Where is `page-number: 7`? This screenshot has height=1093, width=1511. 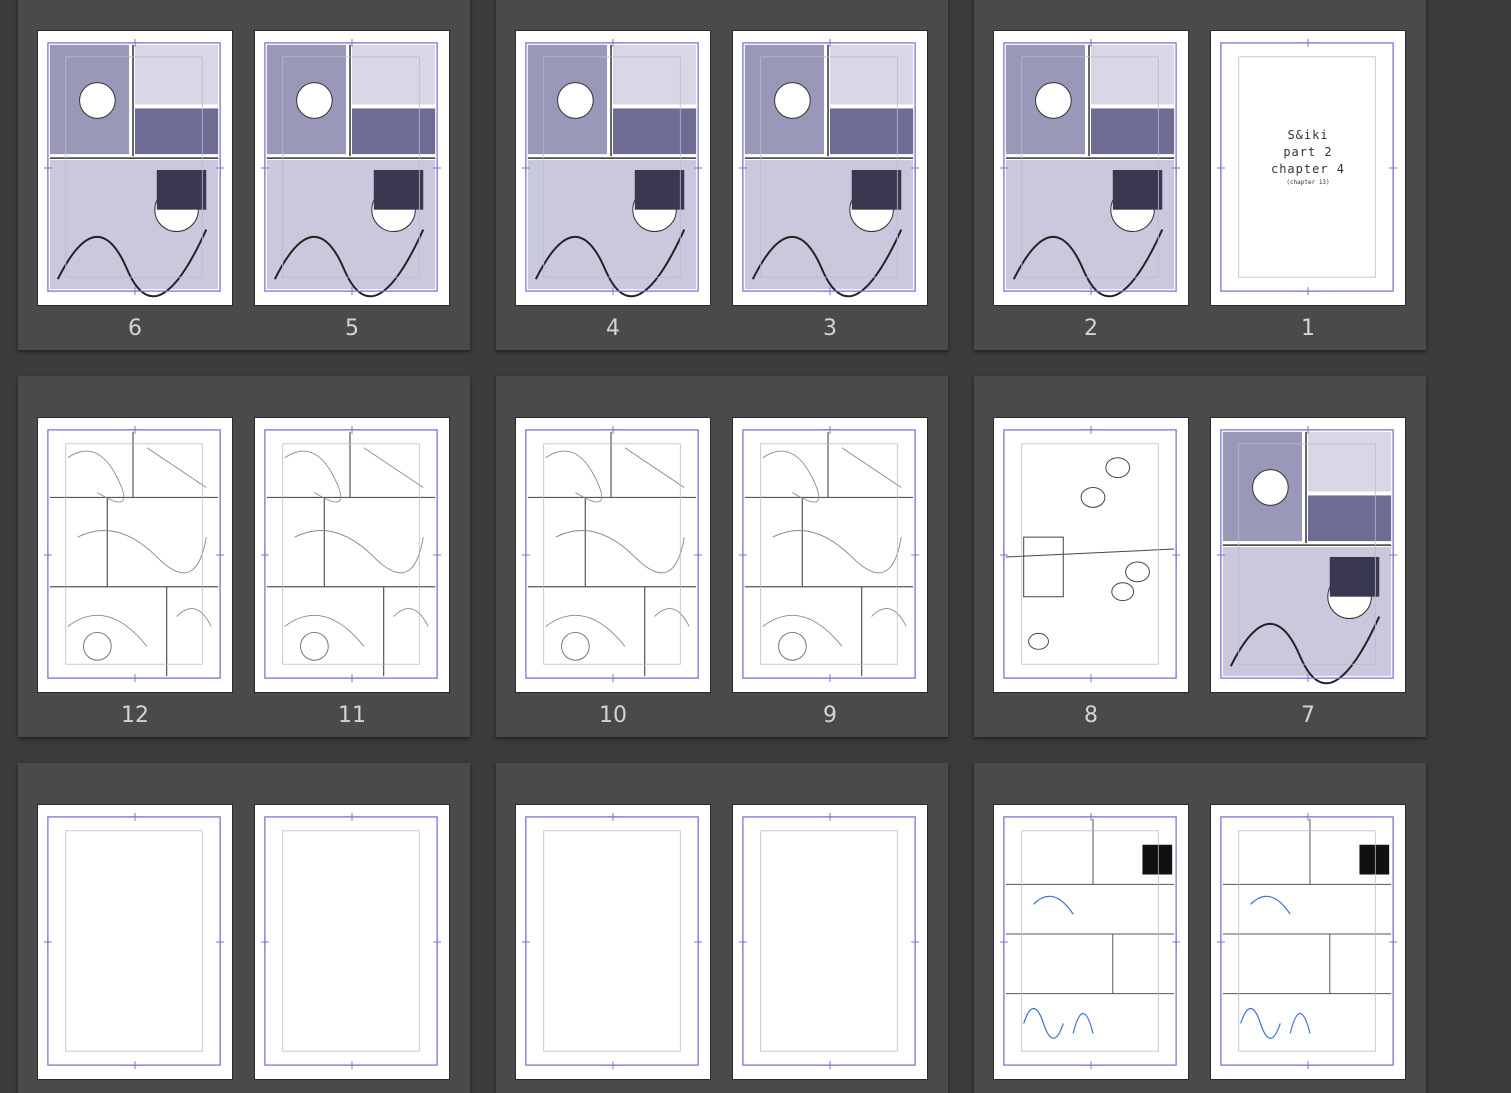 page-number: 7 is located at coordinates (1308, 715).